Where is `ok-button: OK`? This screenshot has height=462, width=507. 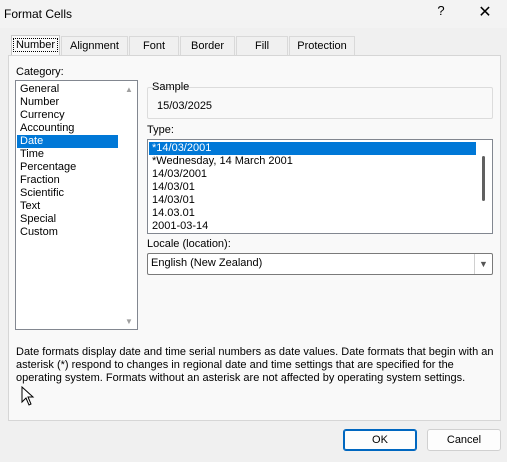
ok-button: OK is located at coordinates (380, 440).